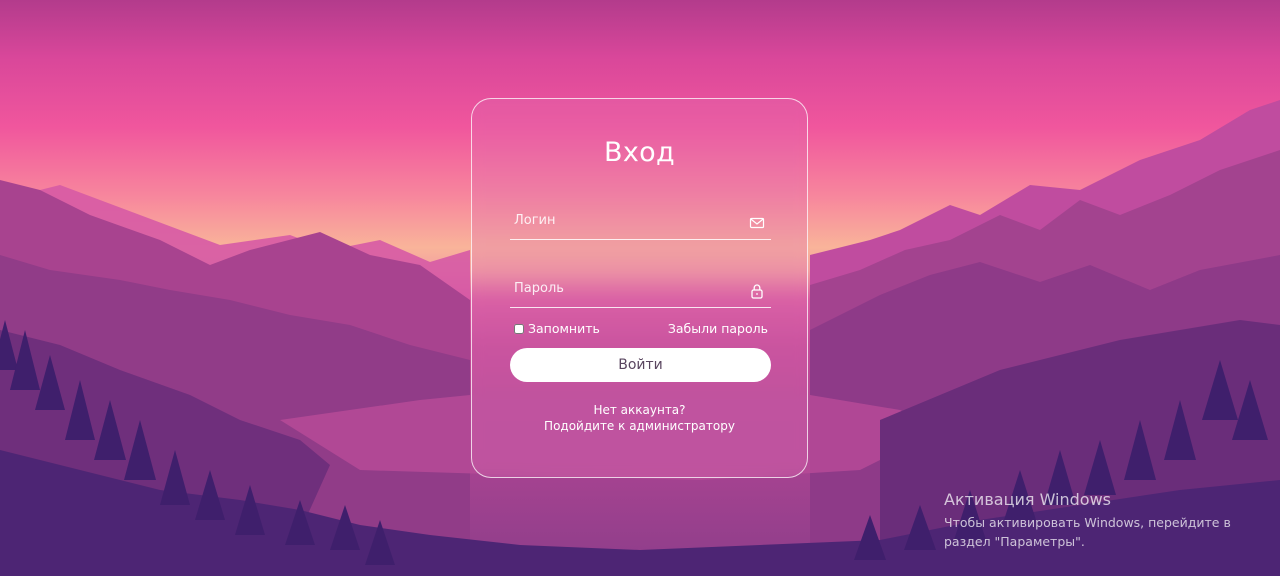  Describe the element at coordinates (641, 329) in the screenshot. I see `login-options-row: Запомнить Забыли пароль` at that location.